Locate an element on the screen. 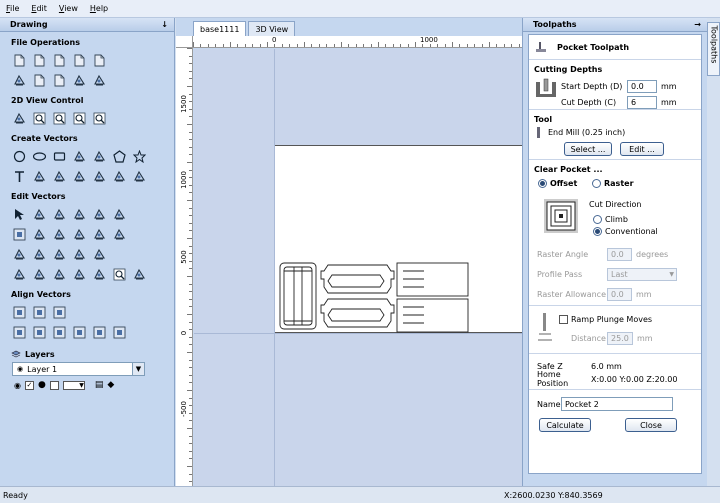  zoom-all-icon is located at coordinates (59, 118).